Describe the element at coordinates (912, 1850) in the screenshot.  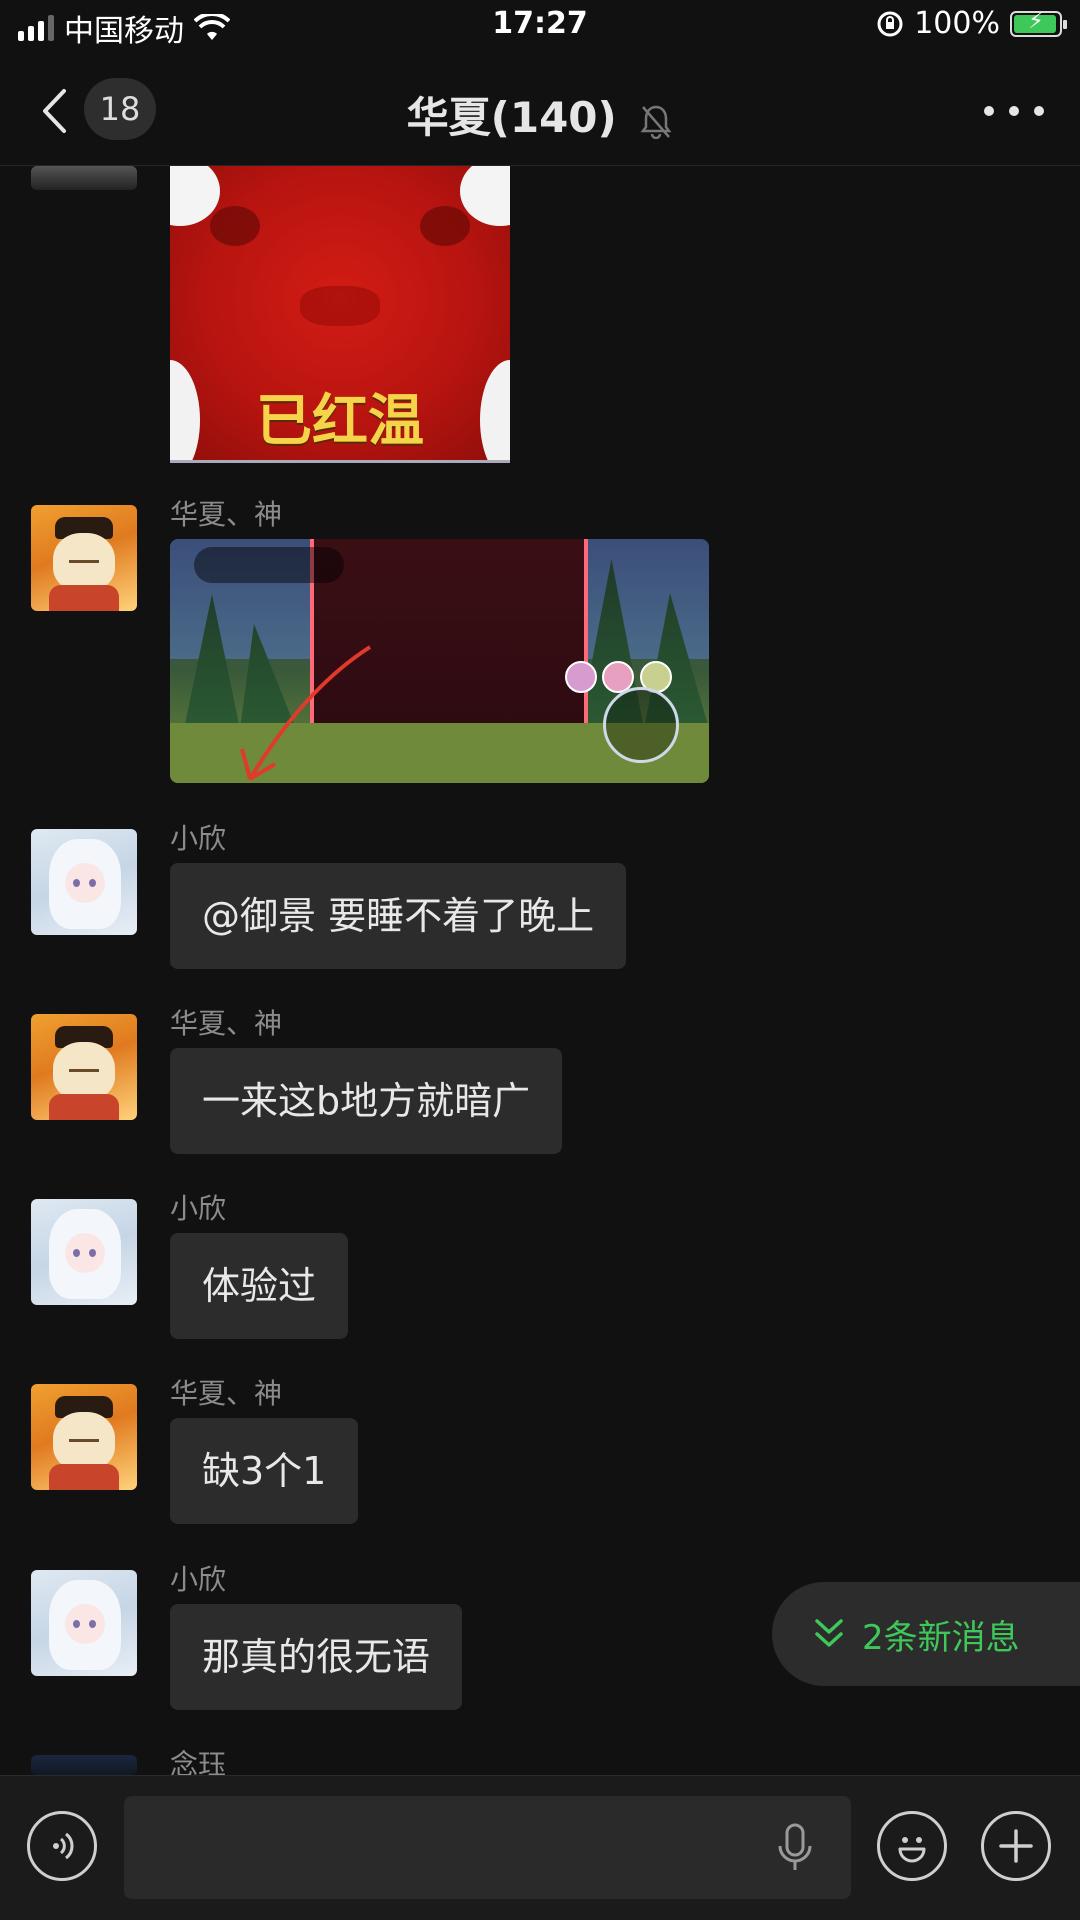
I see `emoji-icon` at that location.